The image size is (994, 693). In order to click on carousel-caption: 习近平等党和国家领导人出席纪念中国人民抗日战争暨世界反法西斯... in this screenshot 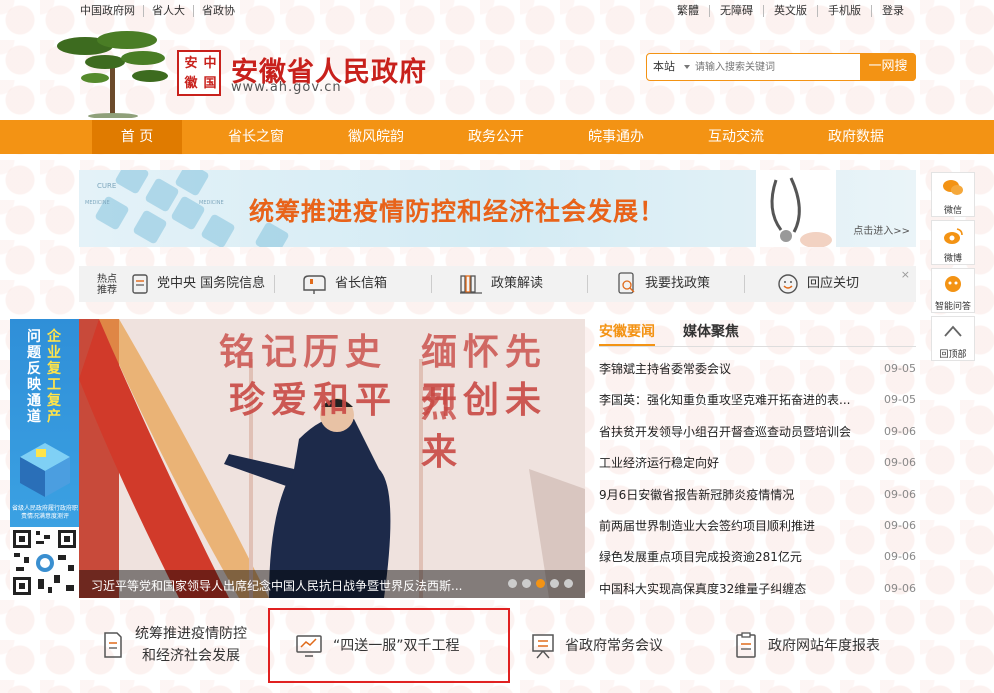, I will do `click(276, 585)`.